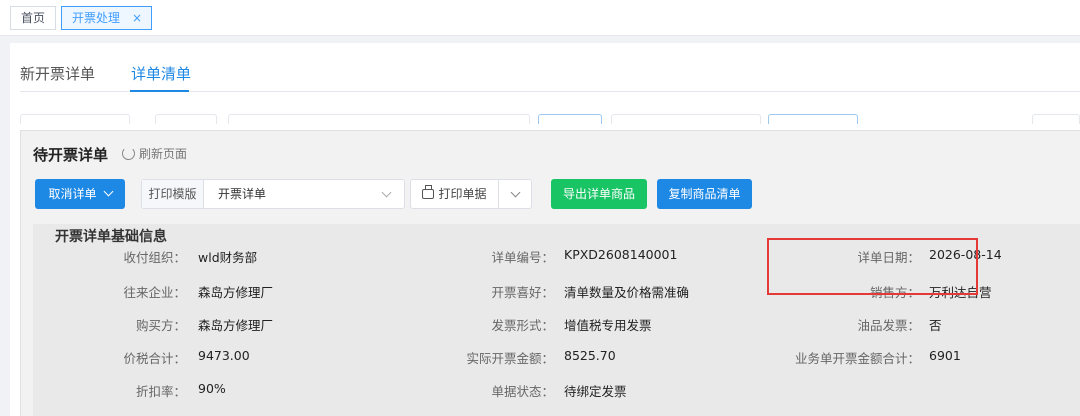 The height and width of the screenshot is (416, 1080). Describe the element at coordinates (515, 192) in the screenshot. I see `print-dropdown-toggle` at that location.